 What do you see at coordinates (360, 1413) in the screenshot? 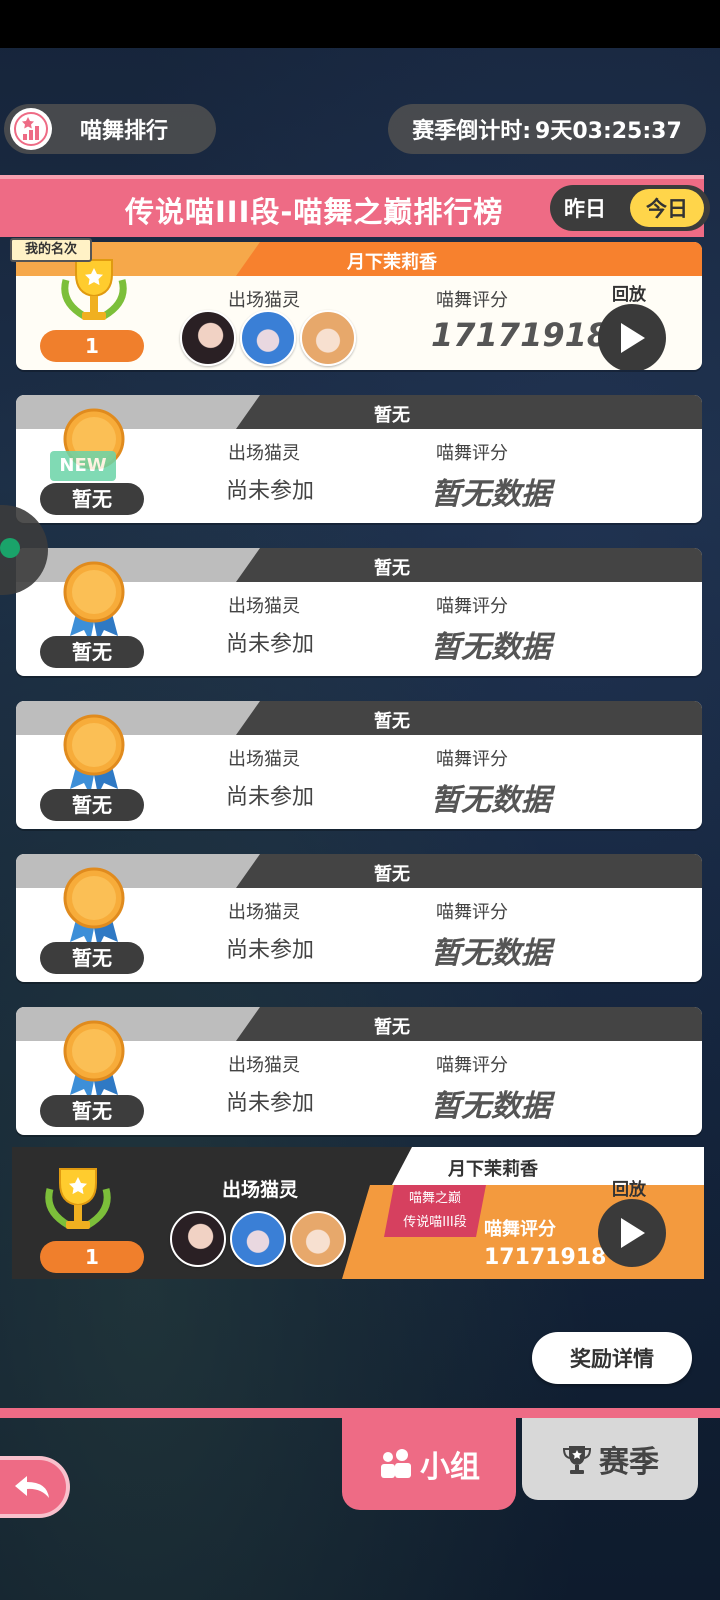
I see `bottom-nav-bar` at bounding box center [360, 1413].